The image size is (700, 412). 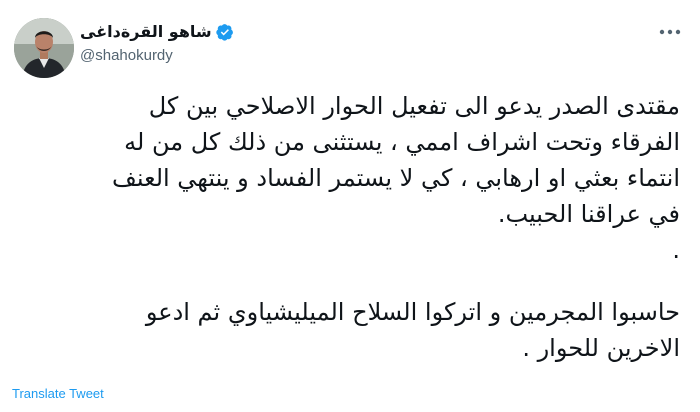 I want to click on person-avatar-icon, so click(x=44, y=48).